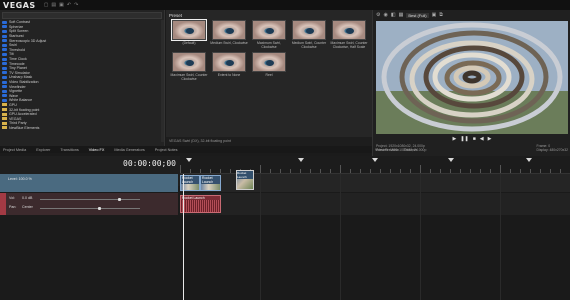 The height and width of the screenshot is (300, 570). I want to click on preset-item: Medium Swirl, Clockwise, so click(229, 34).